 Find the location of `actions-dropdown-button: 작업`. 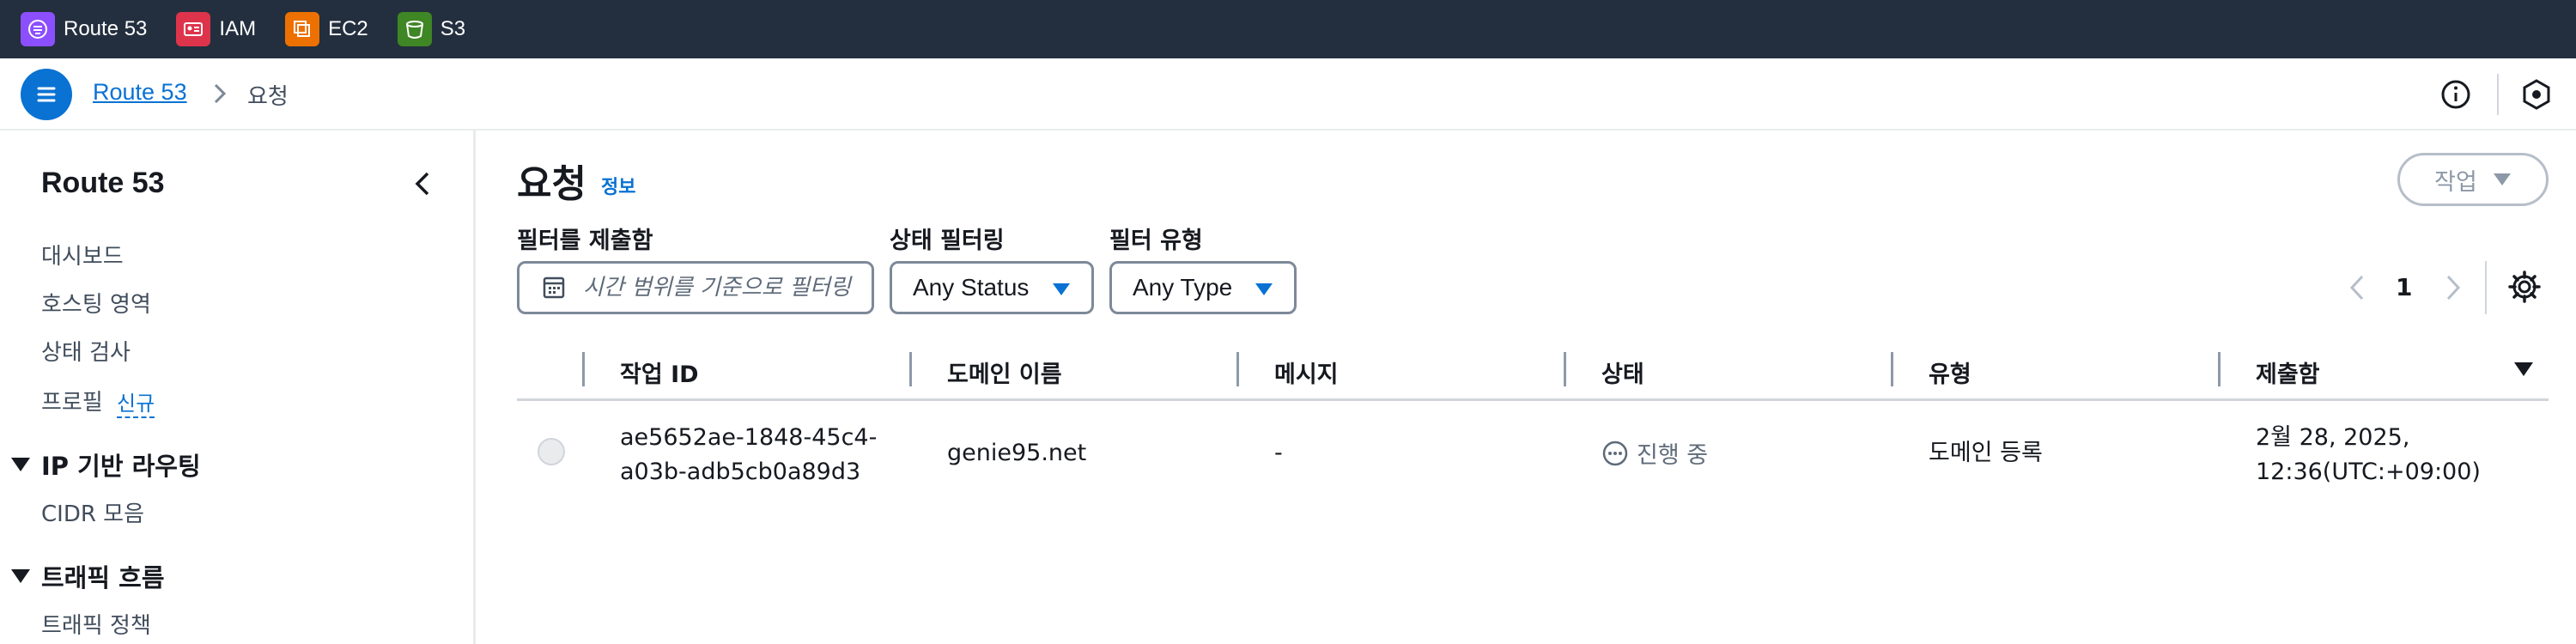

actions-dropdown-button: 작업 is located at coordinates (2473, 180).